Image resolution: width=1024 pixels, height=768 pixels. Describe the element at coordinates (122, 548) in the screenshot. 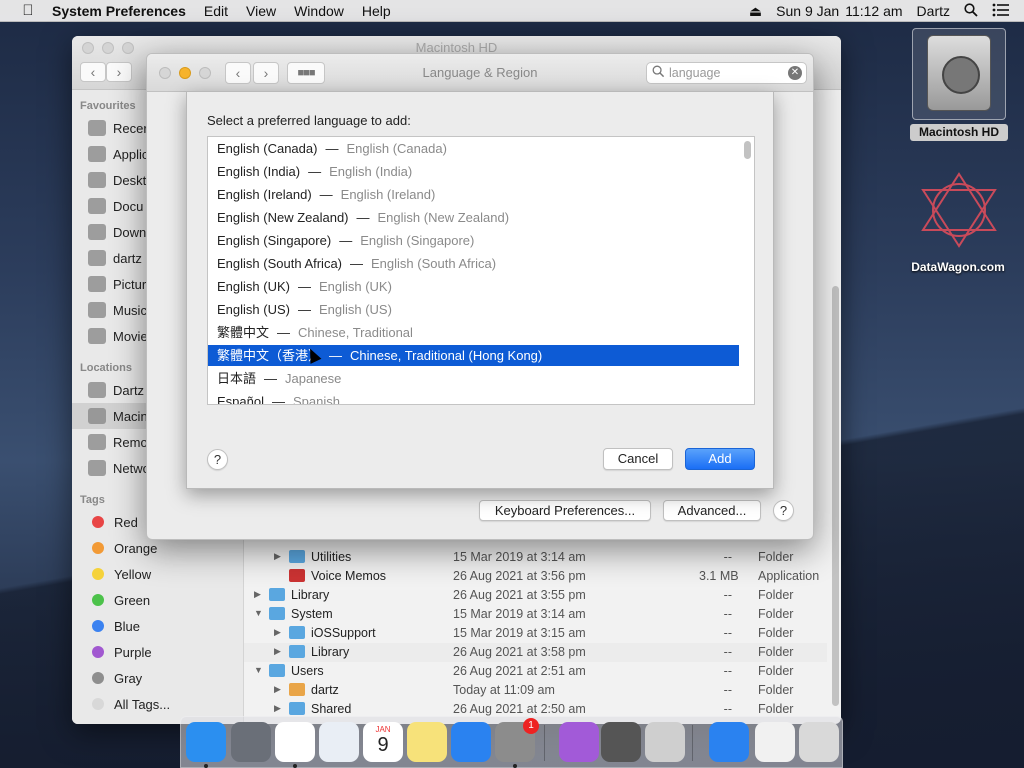

I see `sidebar-tag-1: Orange` at that location.